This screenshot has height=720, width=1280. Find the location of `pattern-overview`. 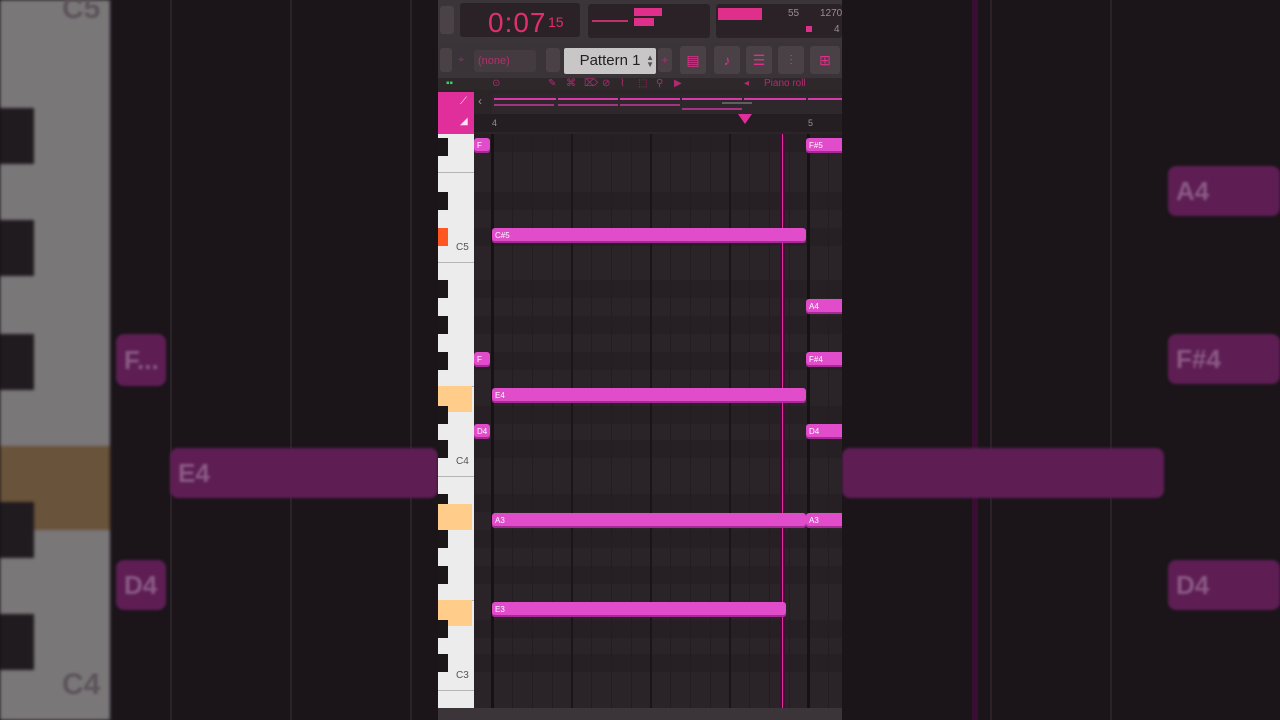

pattern-overview is located at coordinates (667, 104).